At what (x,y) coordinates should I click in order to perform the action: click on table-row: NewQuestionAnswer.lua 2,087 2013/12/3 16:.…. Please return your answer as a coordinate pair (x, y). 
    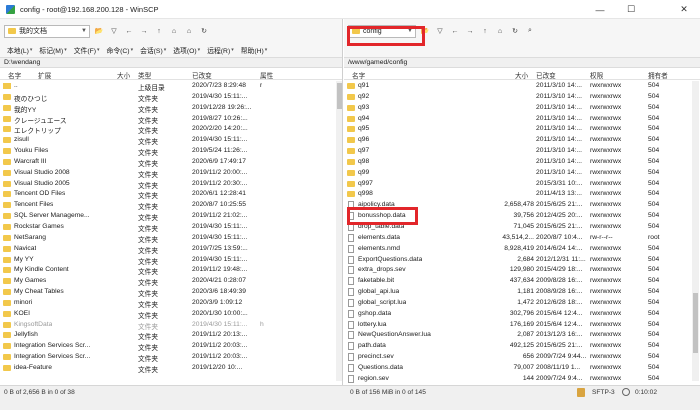
    Looking at the image, I should click on (522, 335).